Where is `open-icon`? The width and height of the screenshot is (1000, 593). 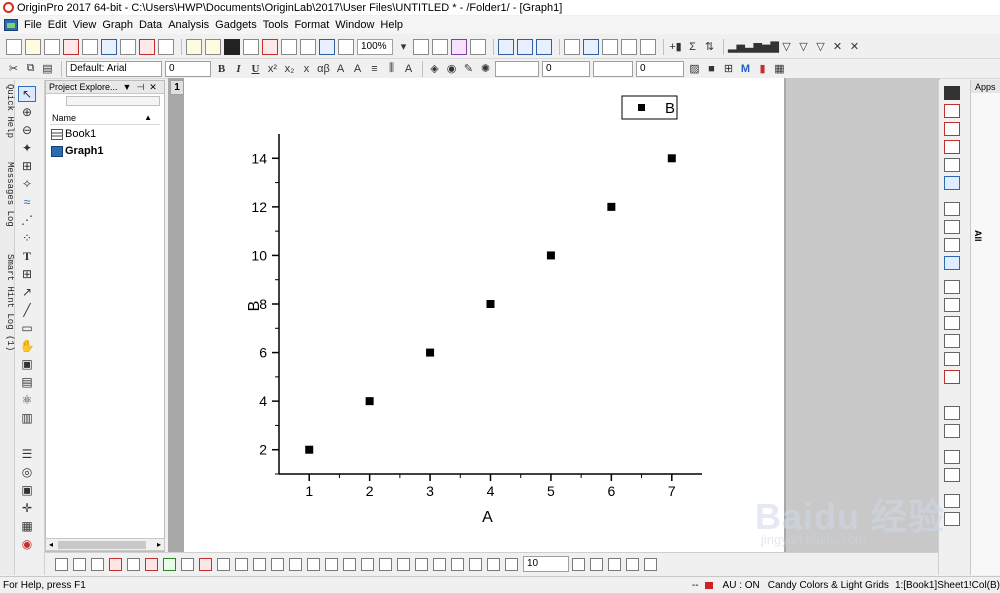 open-icon is located at coordinates (194, 46).